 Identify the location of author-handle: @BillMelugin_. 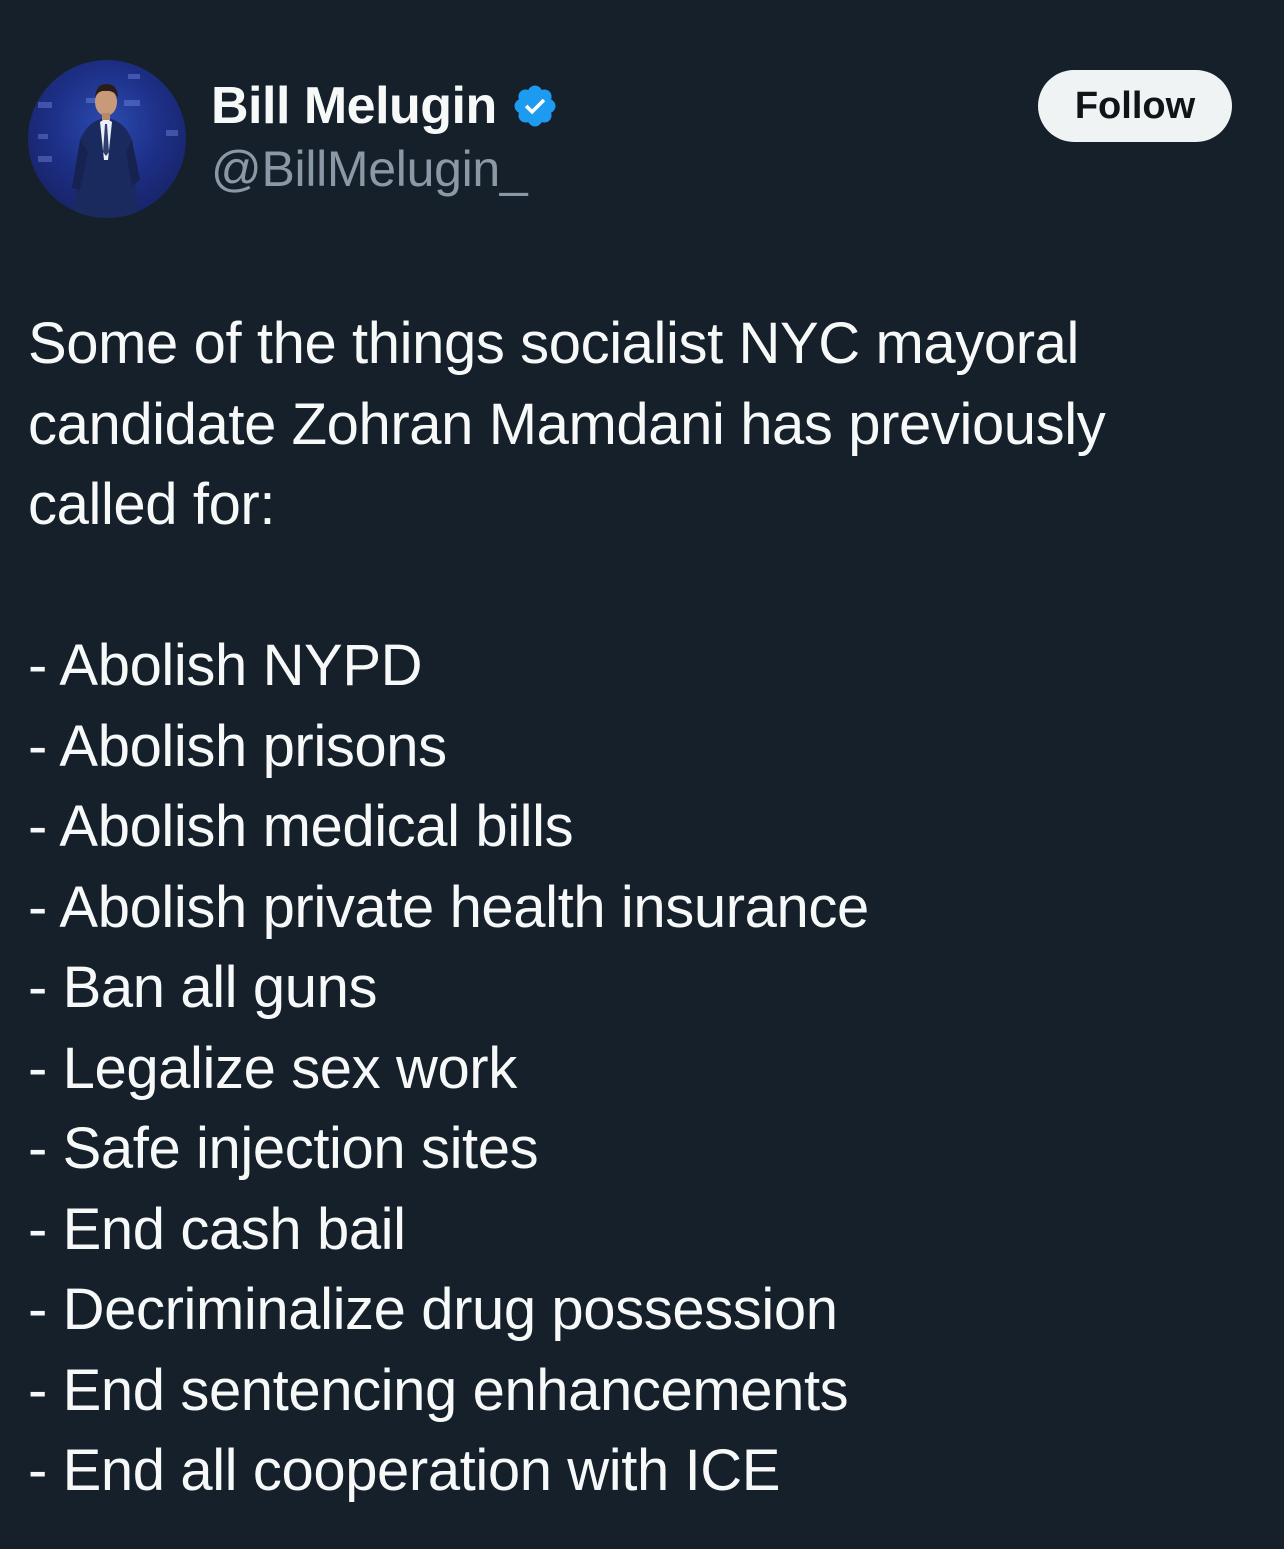
(369, 169).